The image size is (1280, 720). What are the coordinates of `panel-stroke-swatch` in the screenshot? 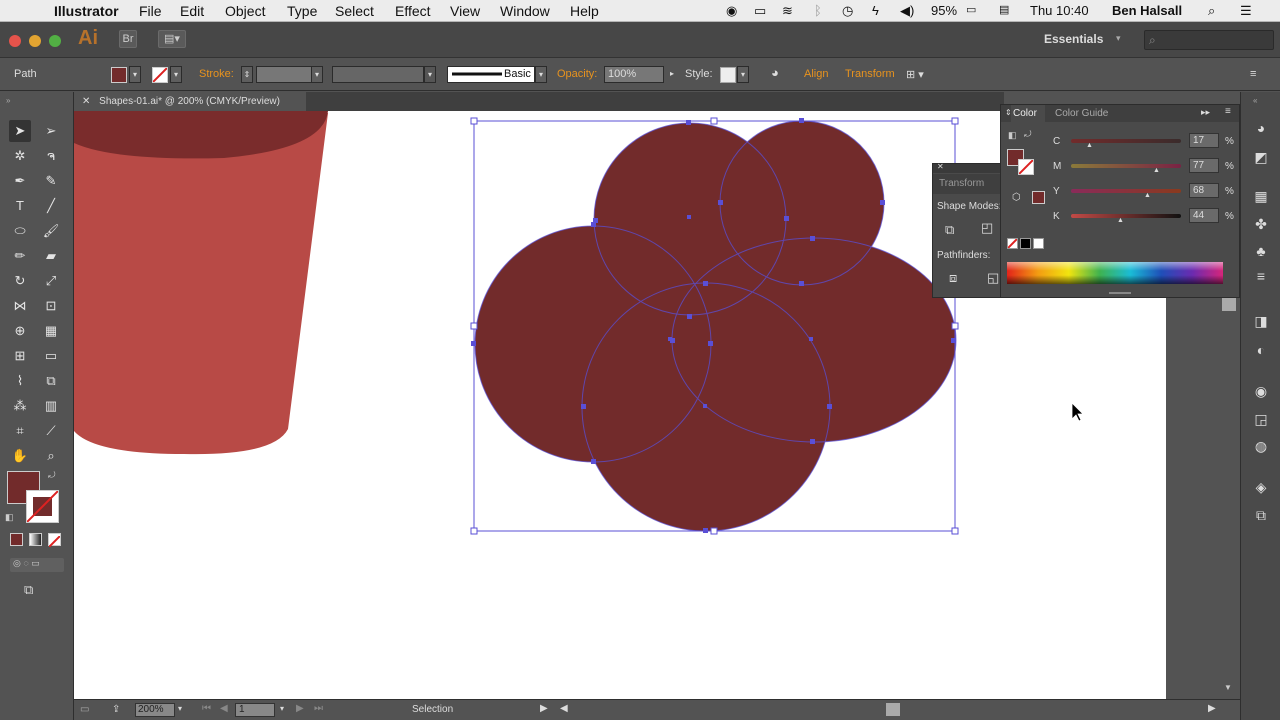 It's located at (1026, 167).